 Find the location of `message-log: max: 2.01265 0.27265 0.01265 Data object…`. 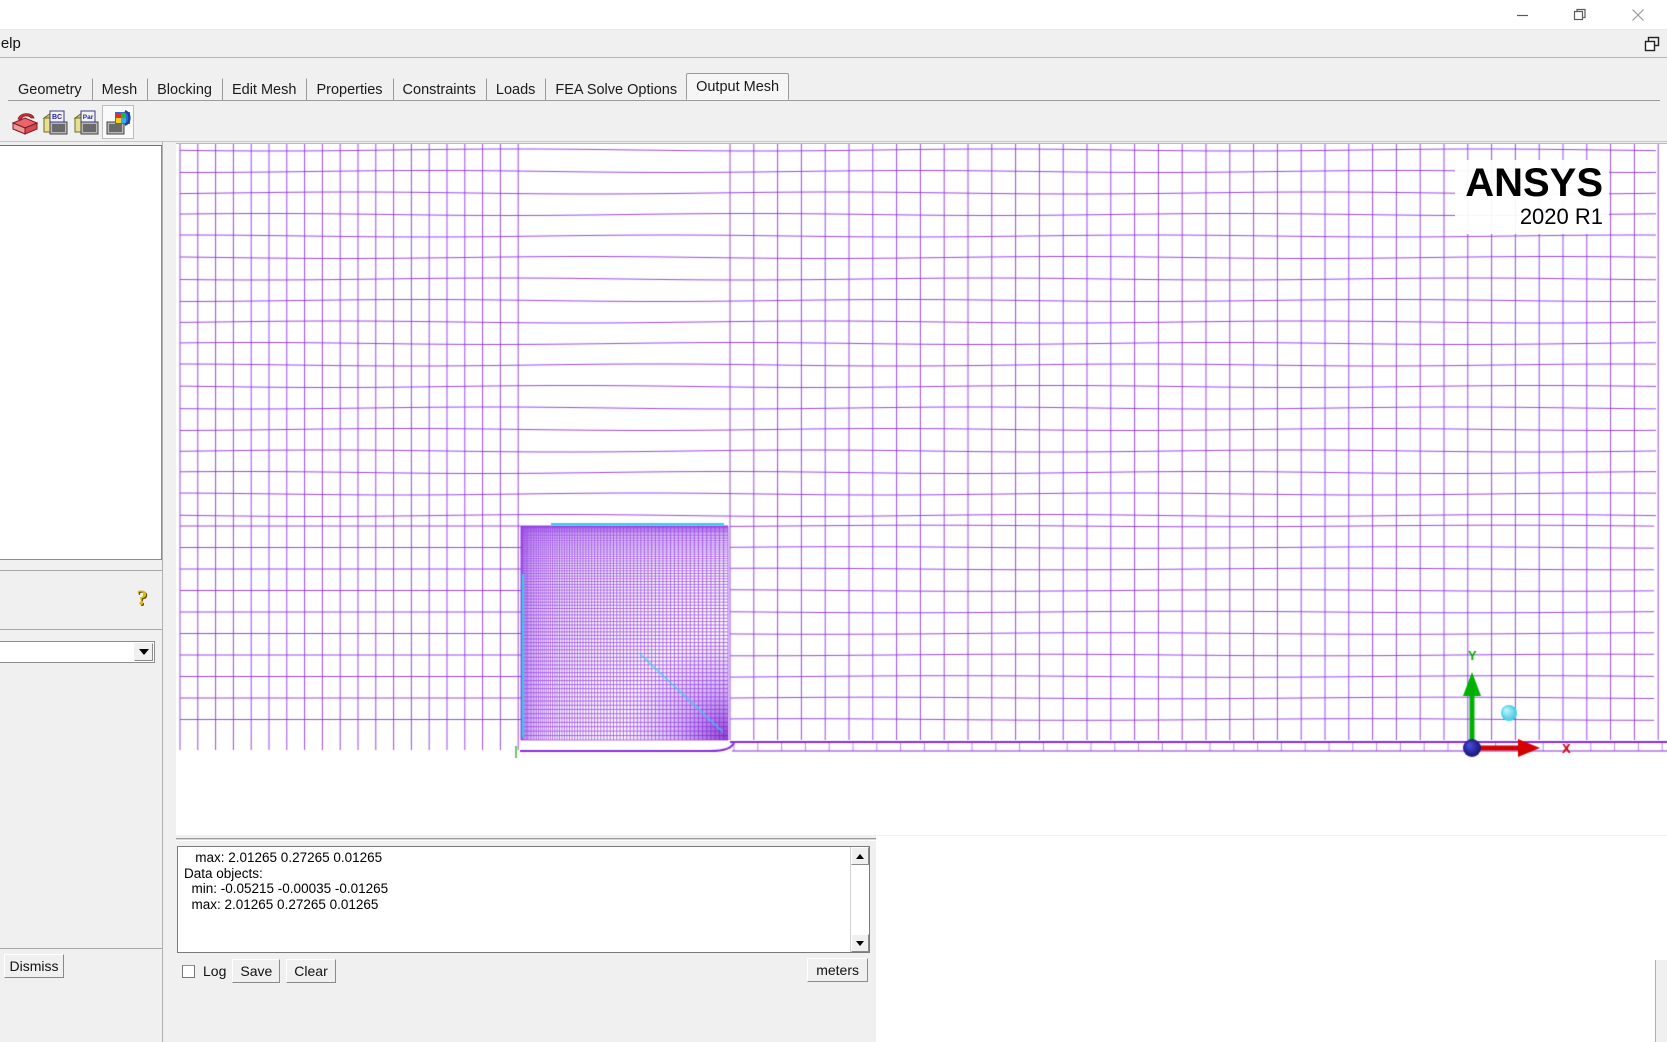

message-log: max: 2.01265 0.27265 0.01265 Data object… is located at coordinates (523, 899).